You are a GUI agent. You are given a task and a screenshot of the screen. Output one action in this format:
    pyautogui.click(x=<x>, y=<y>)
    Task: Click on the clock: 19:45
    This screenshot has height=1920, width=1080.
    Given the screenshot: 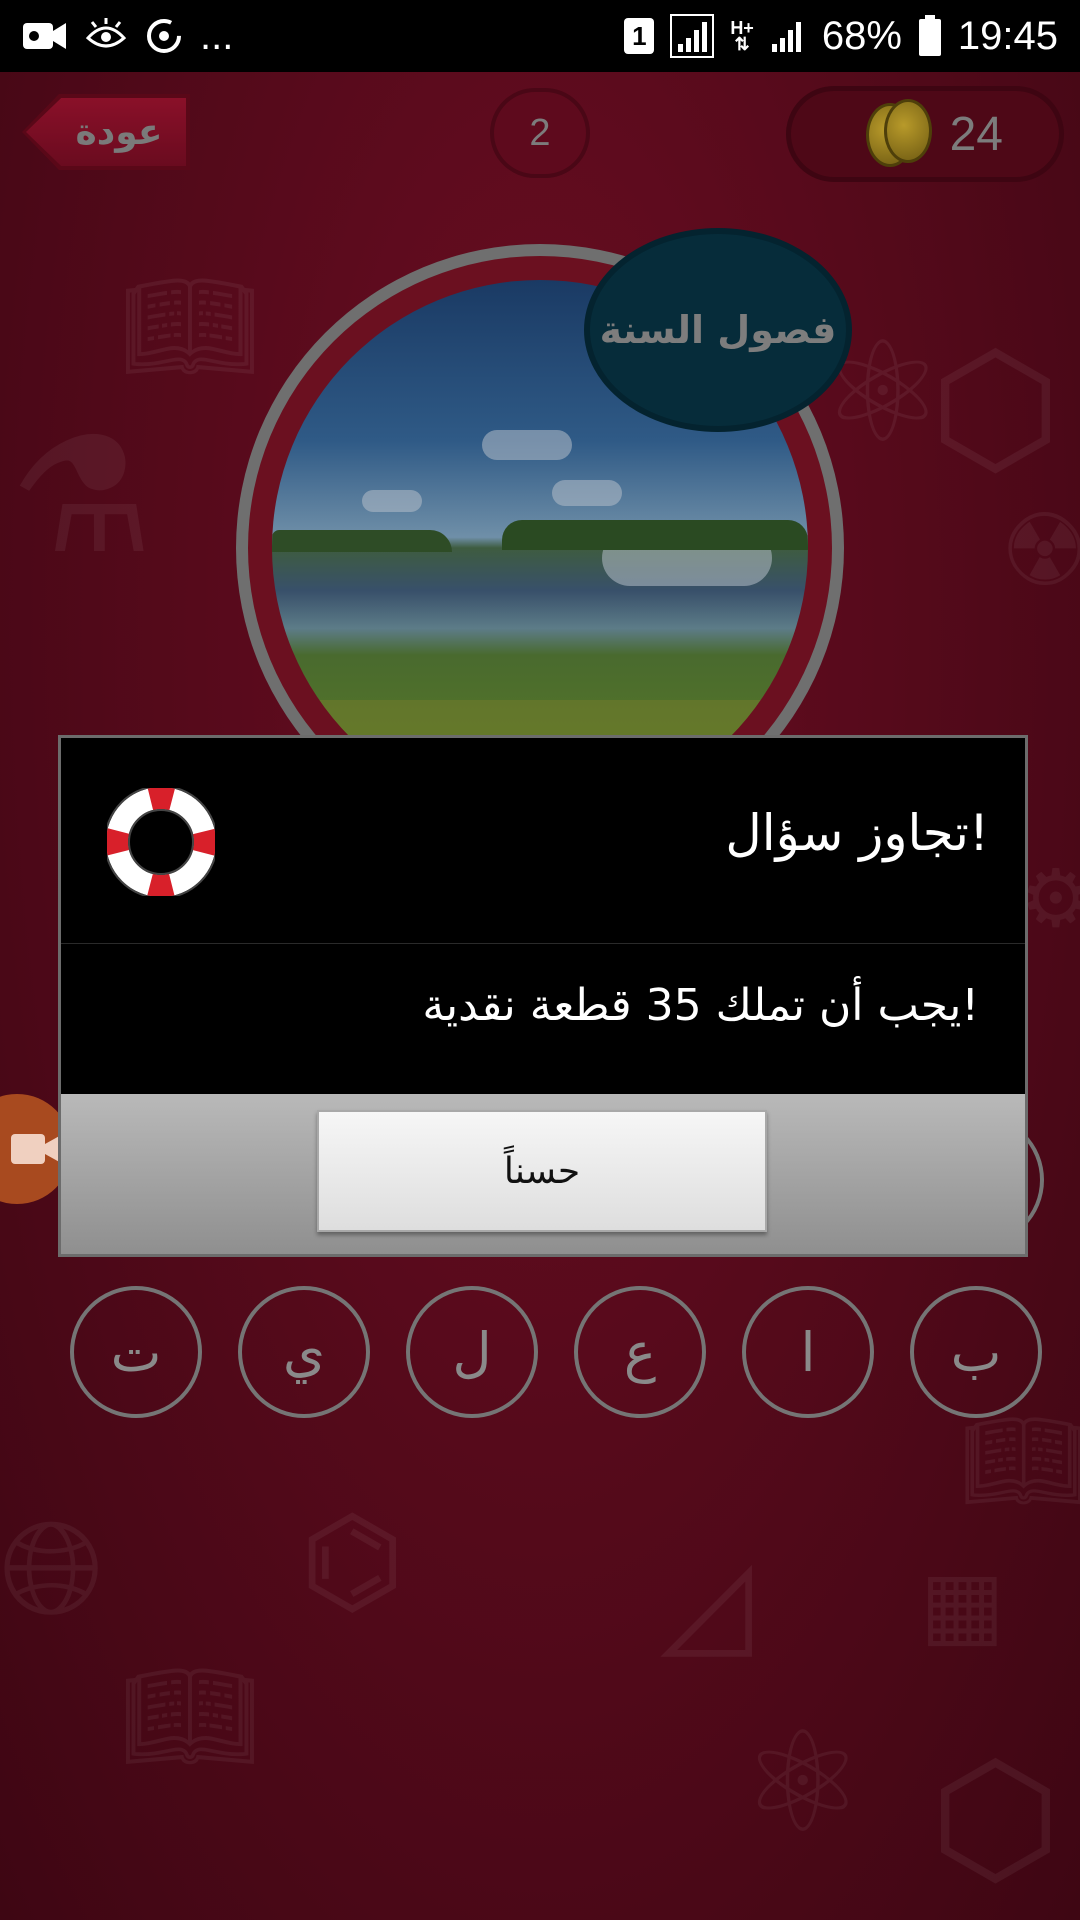 What is the action you would take?
    pyautogui.click(x=1007, y=35)
    